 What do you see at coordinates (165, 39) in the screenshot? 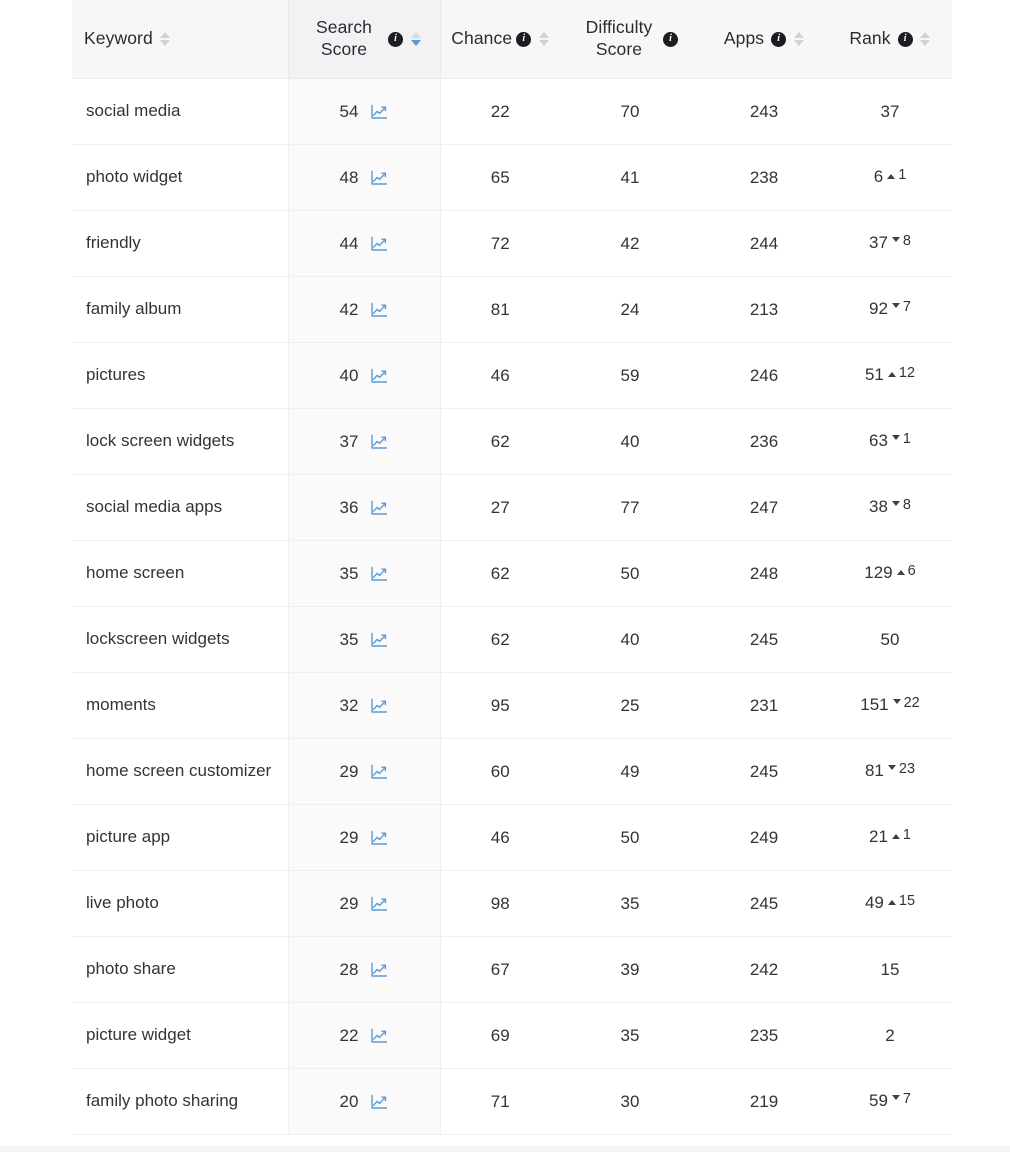
I see `sort-chevrons-icon-keyword` at bounding box center [165, 39].